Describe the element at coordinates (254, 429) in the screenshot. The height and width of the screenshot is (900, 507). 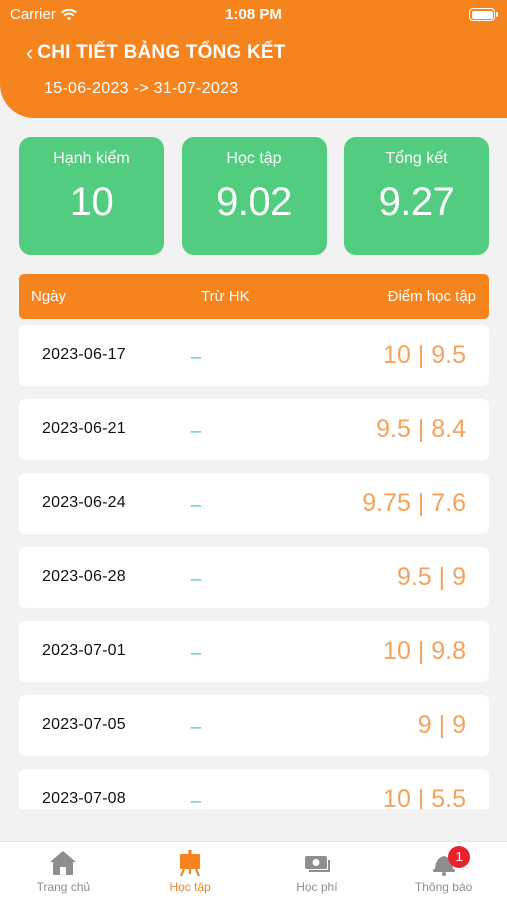
I see `table-row: 2023-06-21 _ 9.5 | 8.4` at that location.